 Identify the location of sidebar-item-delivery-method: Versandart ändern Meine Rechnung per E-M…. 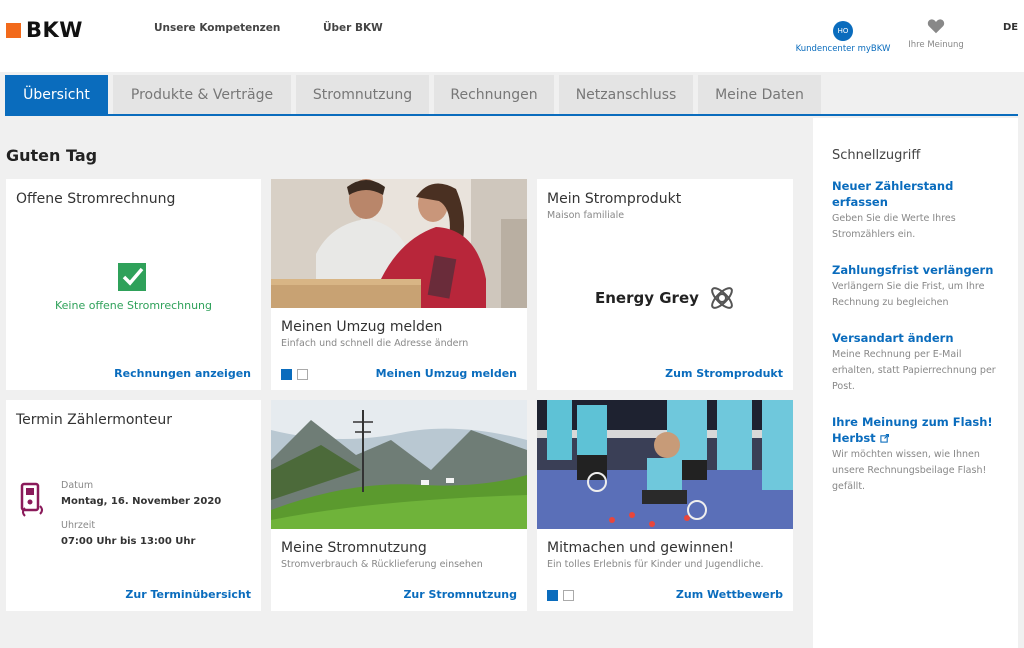
(919, 362).